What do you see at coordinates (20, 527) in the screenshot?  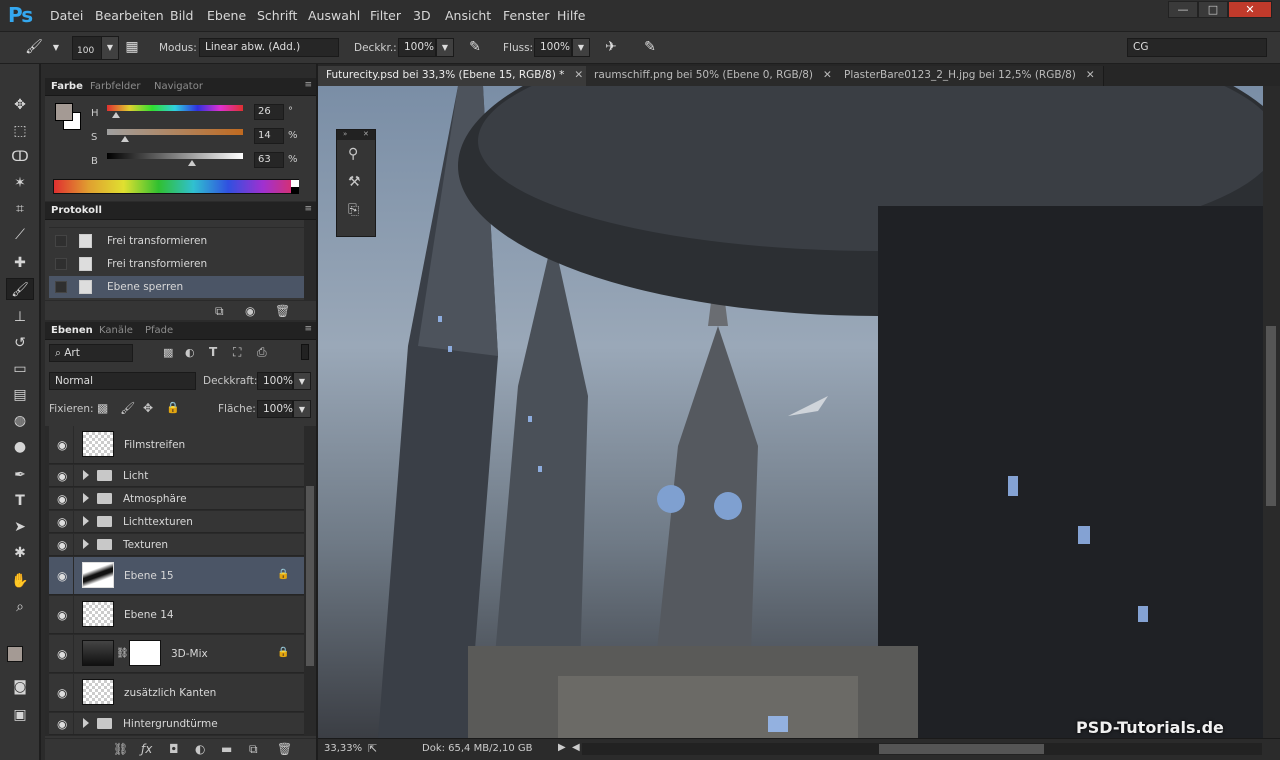 I see `path-selection-tool-icon: ➤` at bounding box center [20, 527].